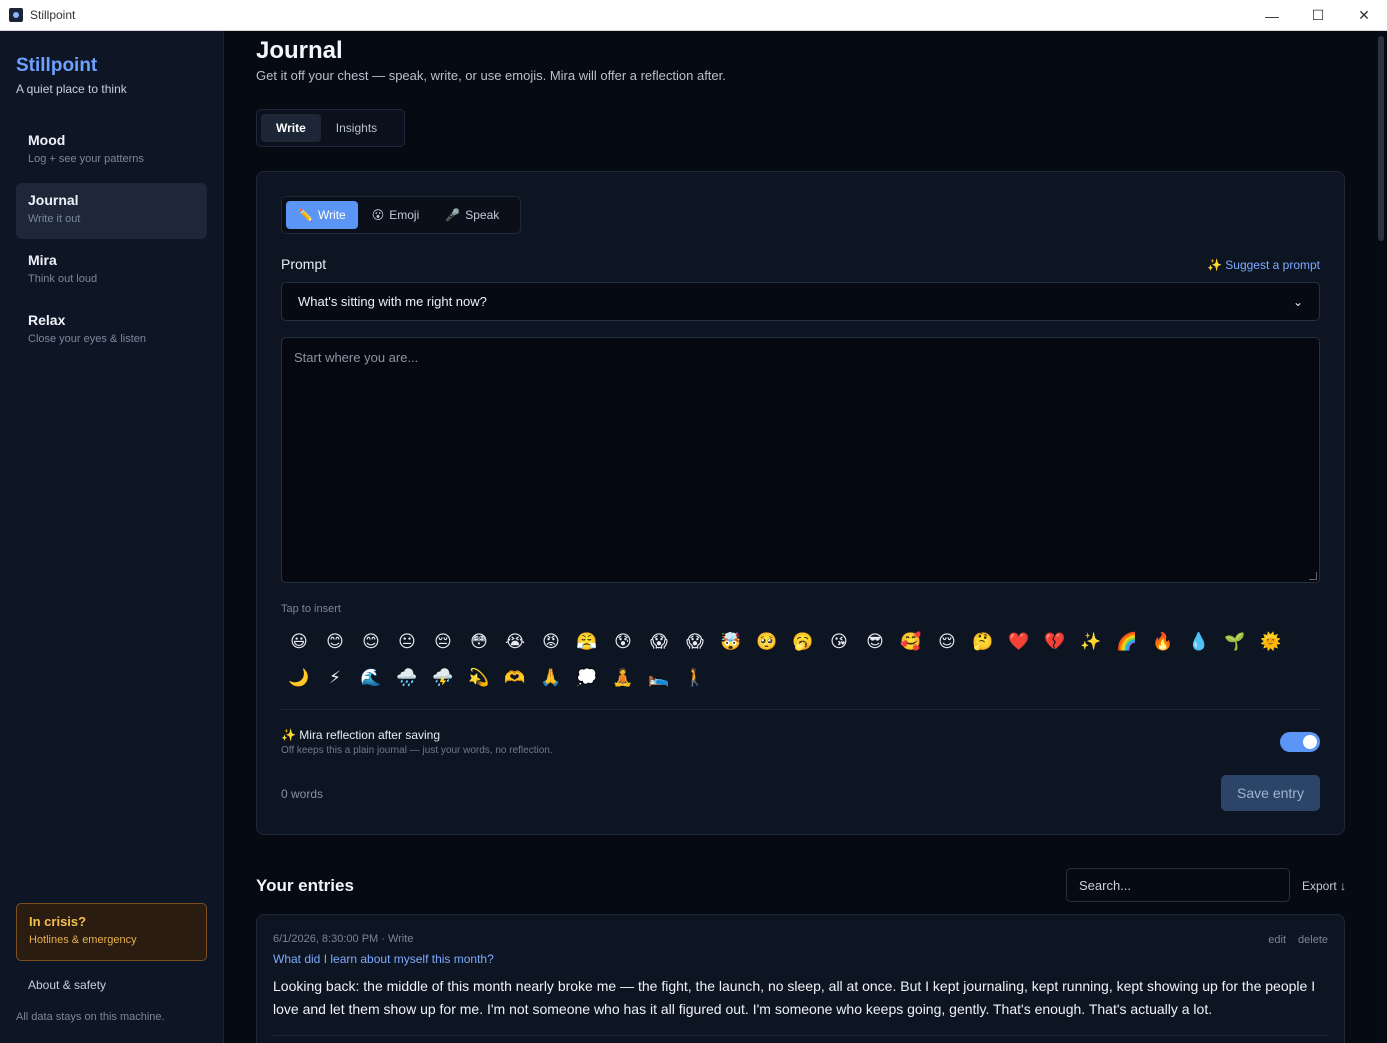 The width and height of the screenshot is (1387, 1043). Describe the element at coordinates (1091, 642) in the screenshot. I see `emoji-button: ✨` at that location.